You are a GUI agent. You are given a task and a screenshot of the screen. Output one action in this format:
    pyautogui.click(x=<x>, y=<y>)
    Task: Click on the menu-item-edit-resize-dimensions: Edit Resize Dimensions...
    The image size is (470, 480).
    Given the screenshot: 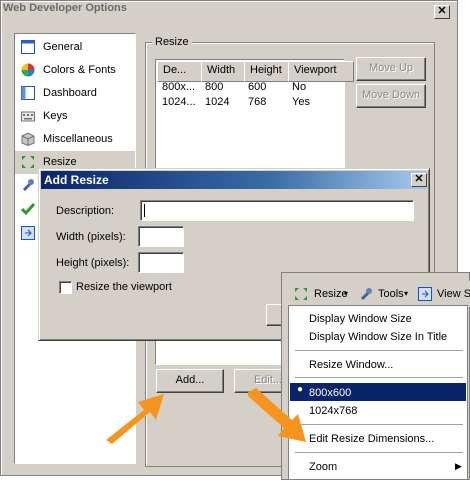 What is the action you would take?
    pyautogui.click(x=371, y=439)
    